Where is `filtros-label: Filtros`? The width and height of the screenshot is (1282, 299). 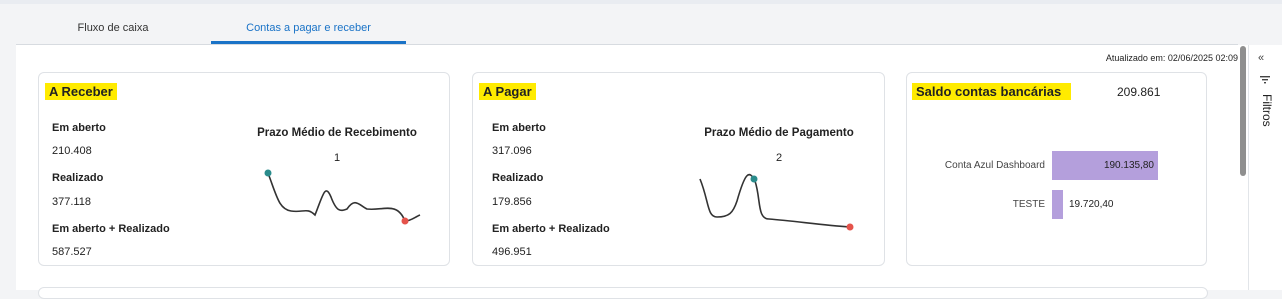 filtros-label: Filtros is located at coordinates (1267, 110).